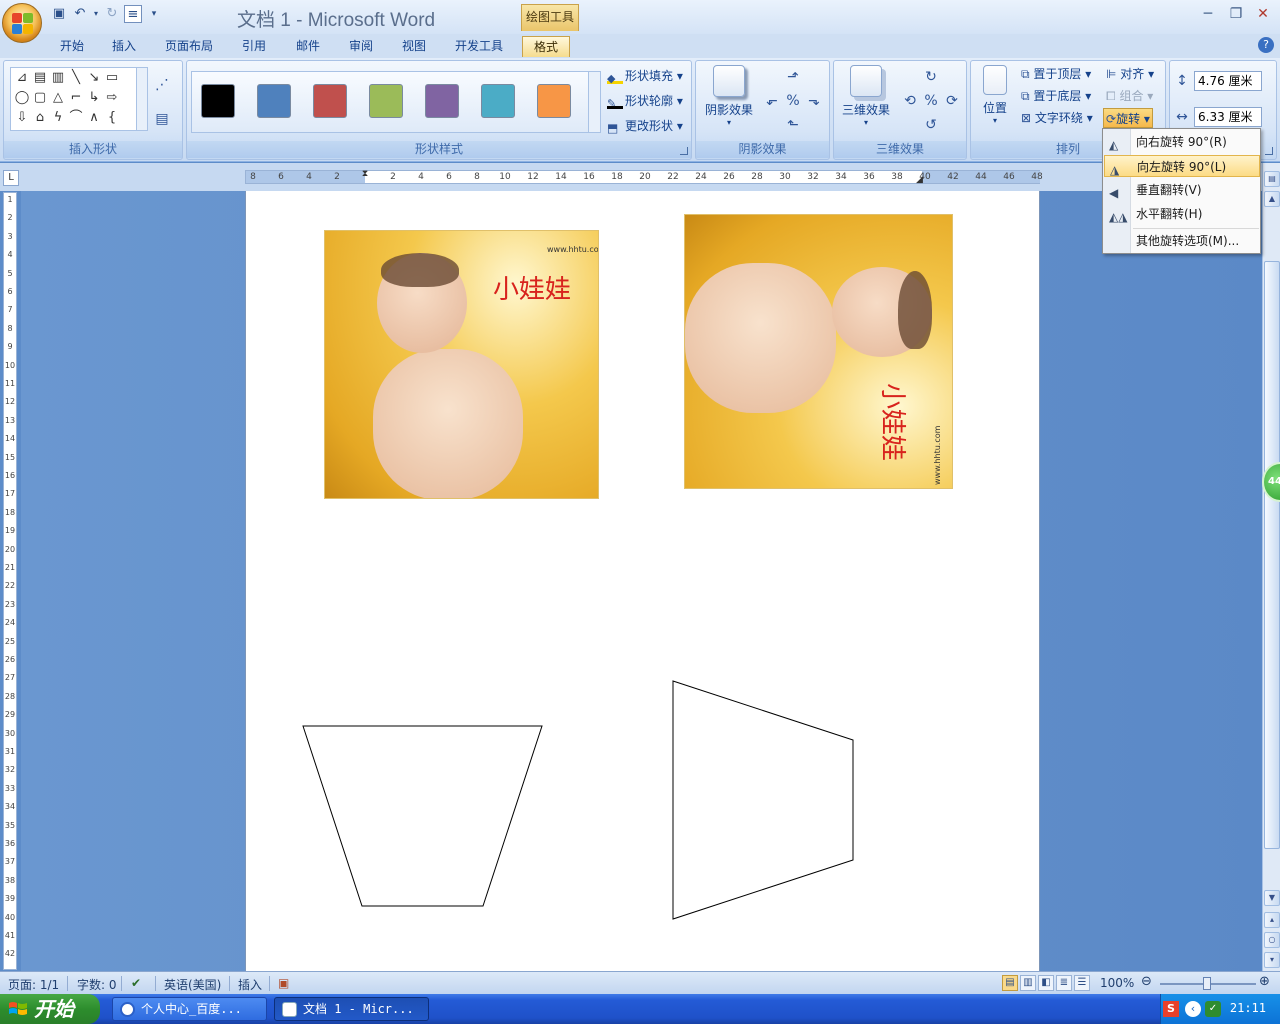  What do you see at coordinates (11, 178) in the screenshot?
I see `tab-selector: L` at bounding box center [11, 178].